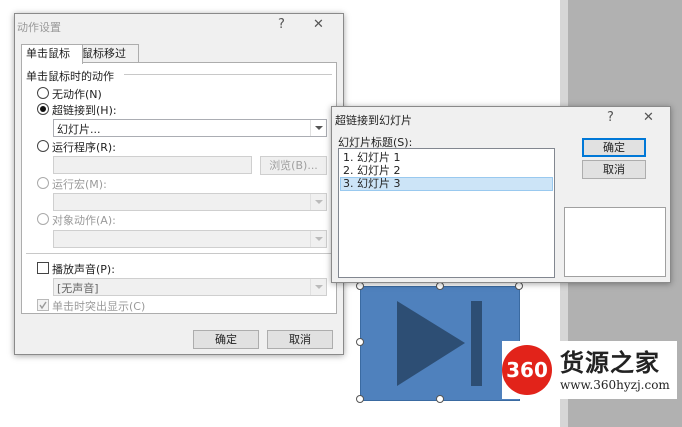 This screenshot has height=427, width=682. What do you see at coordinates (179, 253) in the screenshot?
I see `section-divider` at bounding box center [179, 253].